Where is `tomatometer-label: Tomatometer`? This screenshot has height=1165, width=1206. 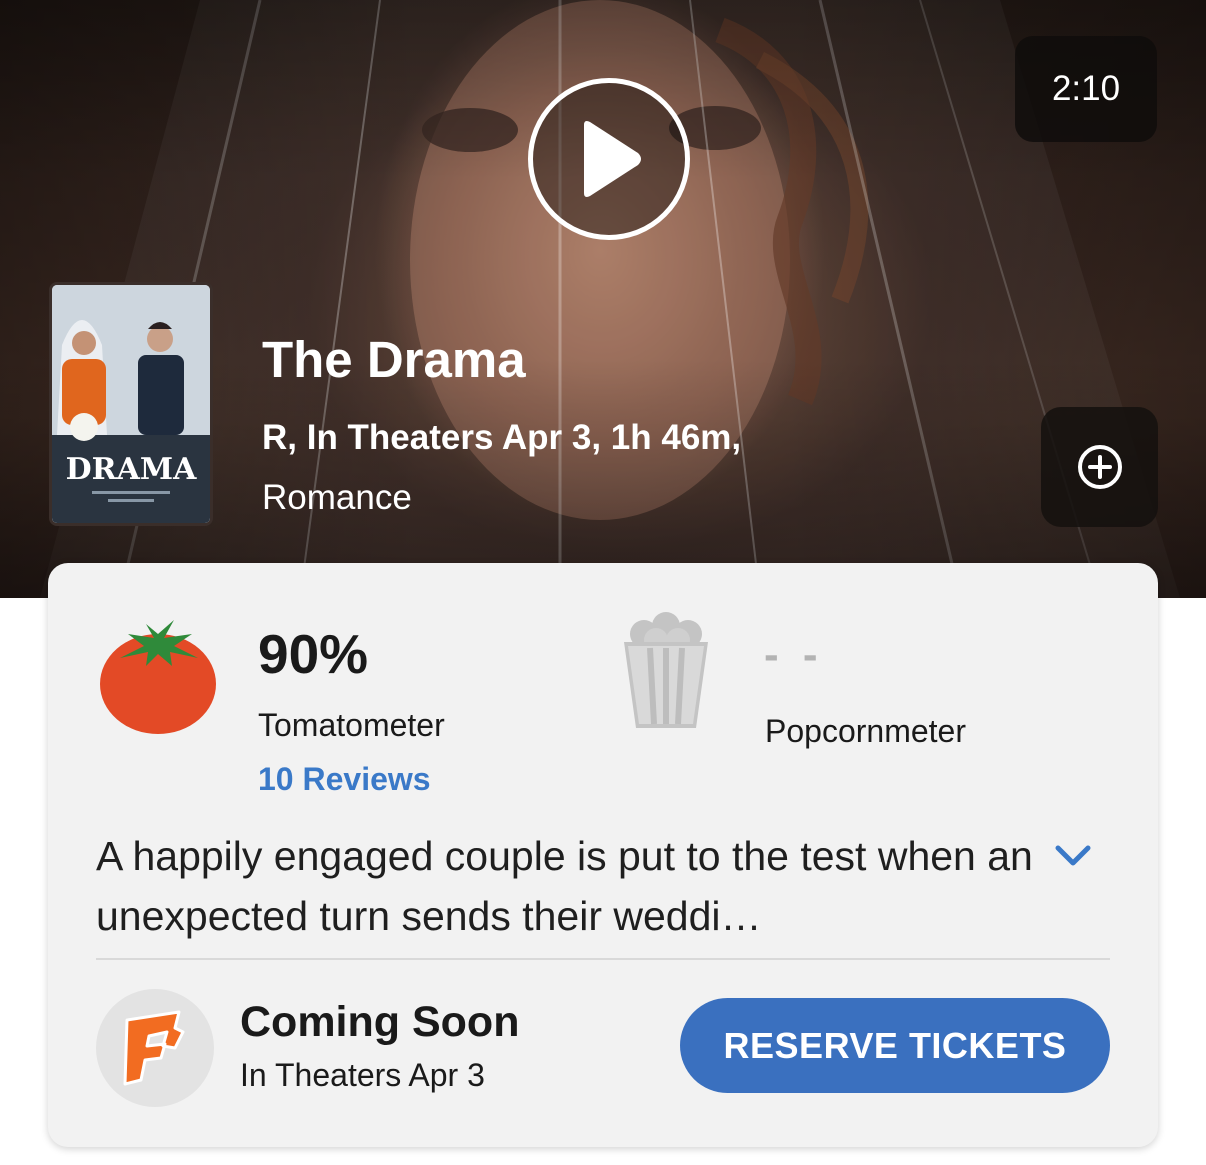
tomatometer-label: Tomatometer is located at coordinates (351, 725).